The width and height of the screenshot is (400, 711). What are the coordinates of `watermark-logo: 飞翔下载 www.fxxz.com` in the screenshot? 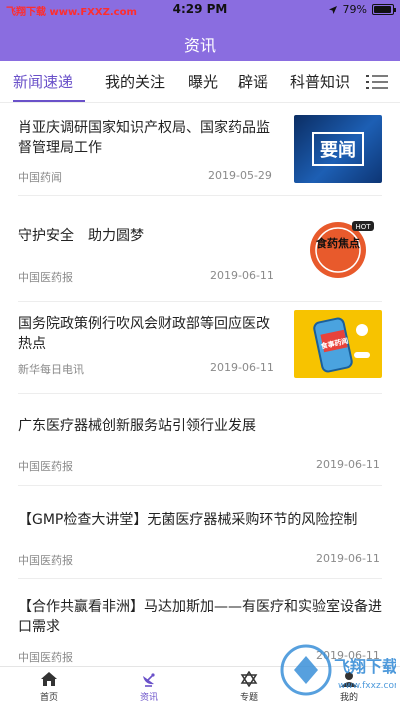 It's located at (338, 673).